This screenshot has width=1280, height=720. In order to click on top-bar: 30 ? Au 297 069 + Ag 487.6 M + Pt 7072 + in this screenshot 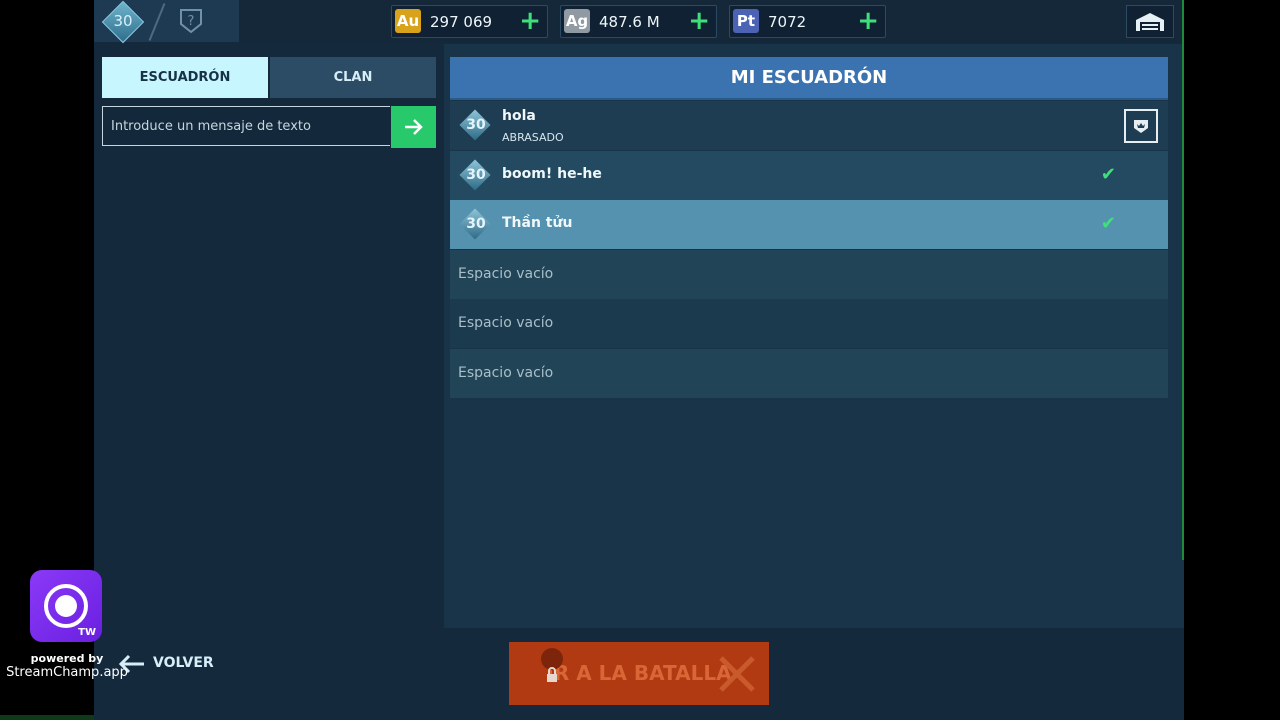, I will do `click(639, 22)`.